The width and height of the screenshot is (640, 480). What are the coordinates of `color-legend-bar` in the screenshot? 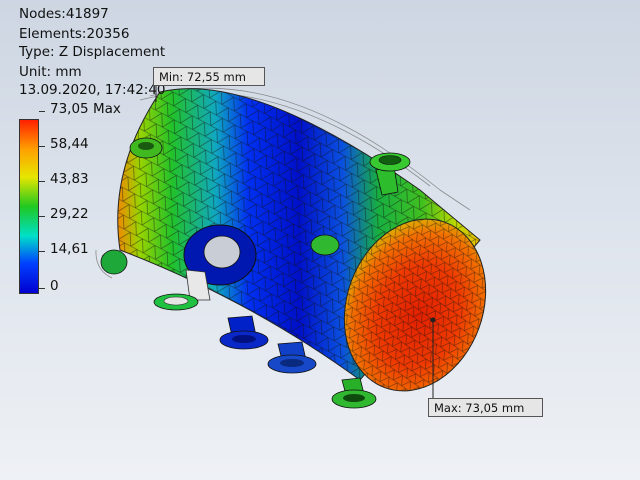 It's located at (29, 206).